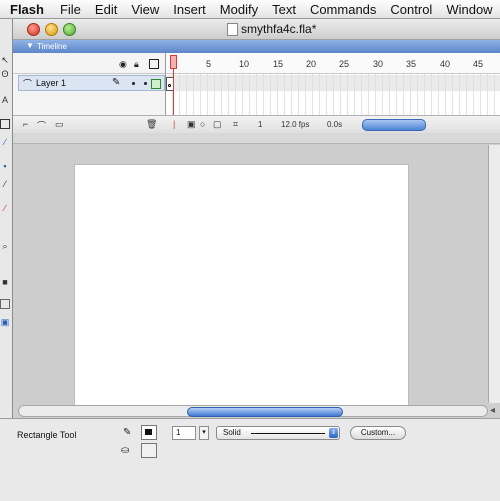  Describe the element at coordinates (279, 29) in the screenshot. I see `document-title: smythfa4c.fla*` at that location.